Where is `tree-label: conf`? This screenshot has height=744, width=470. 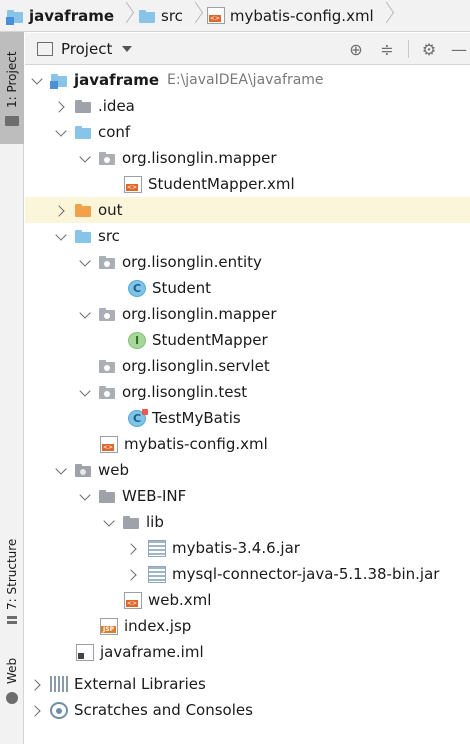 tree-label: conf is located at coordinates (114, 132).